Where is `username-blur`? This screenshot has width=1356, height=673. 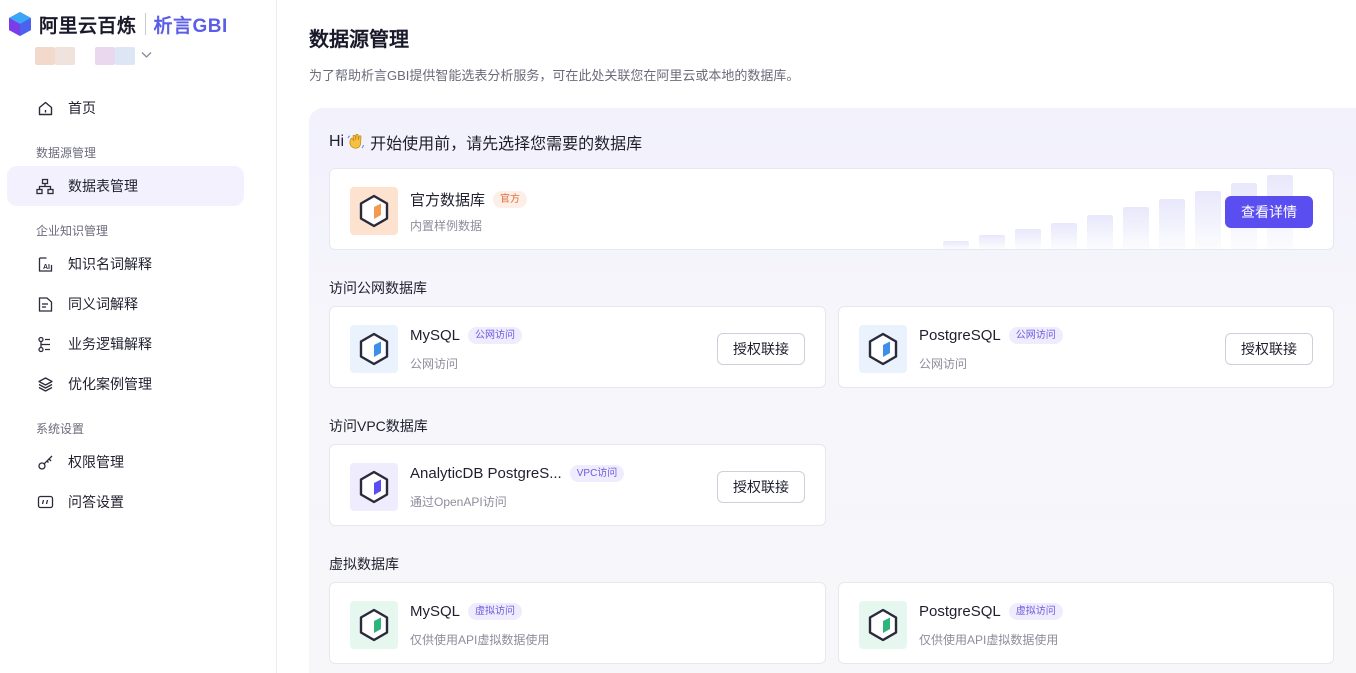 username-blur is located at coordinates (65, 56).